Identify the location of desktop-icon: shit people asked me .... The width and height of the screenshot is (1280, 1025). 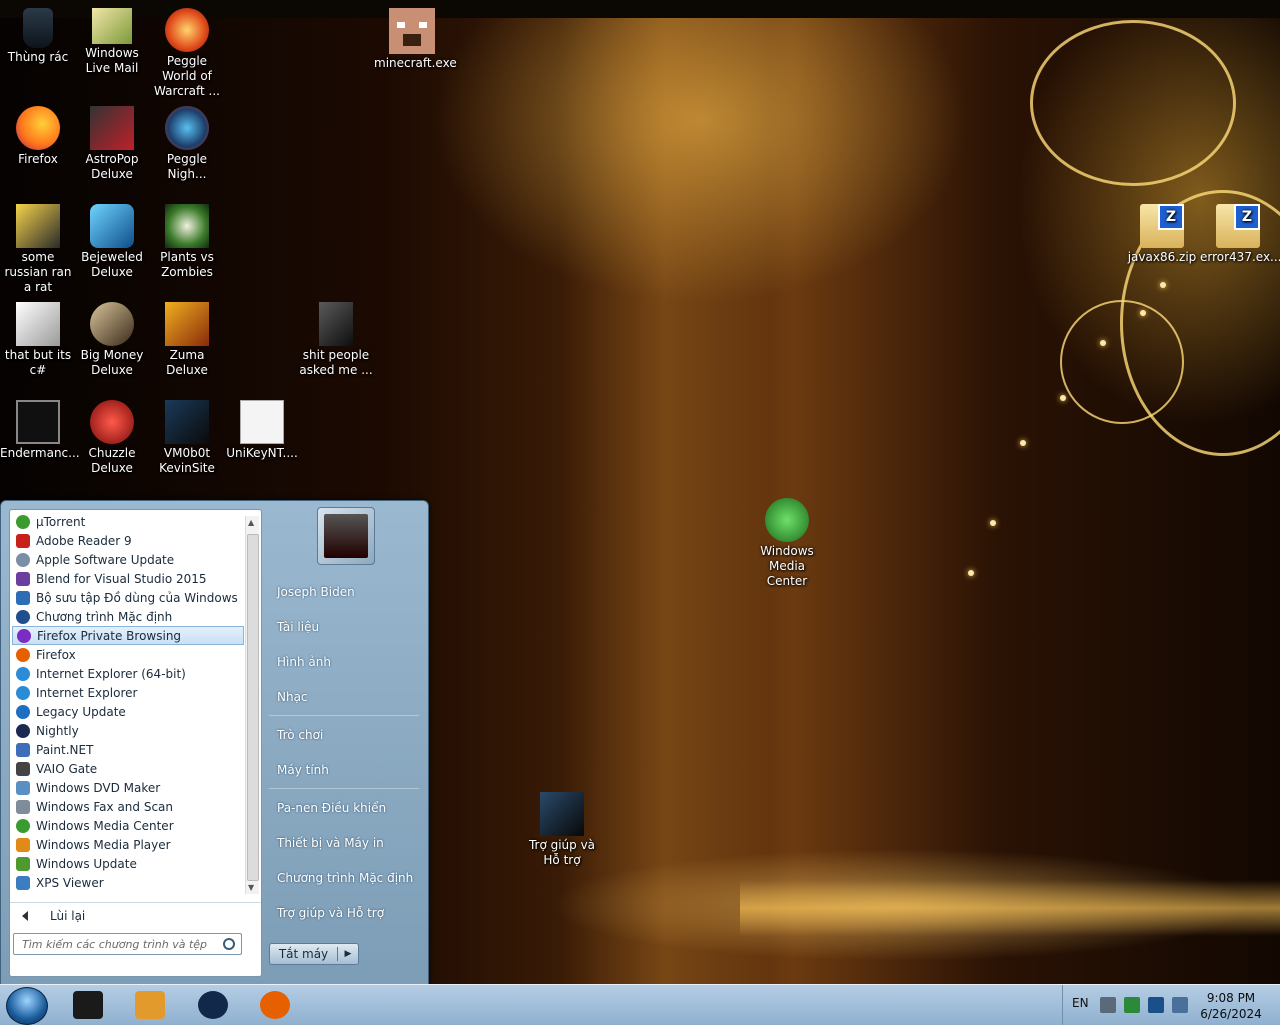
(336, 338).